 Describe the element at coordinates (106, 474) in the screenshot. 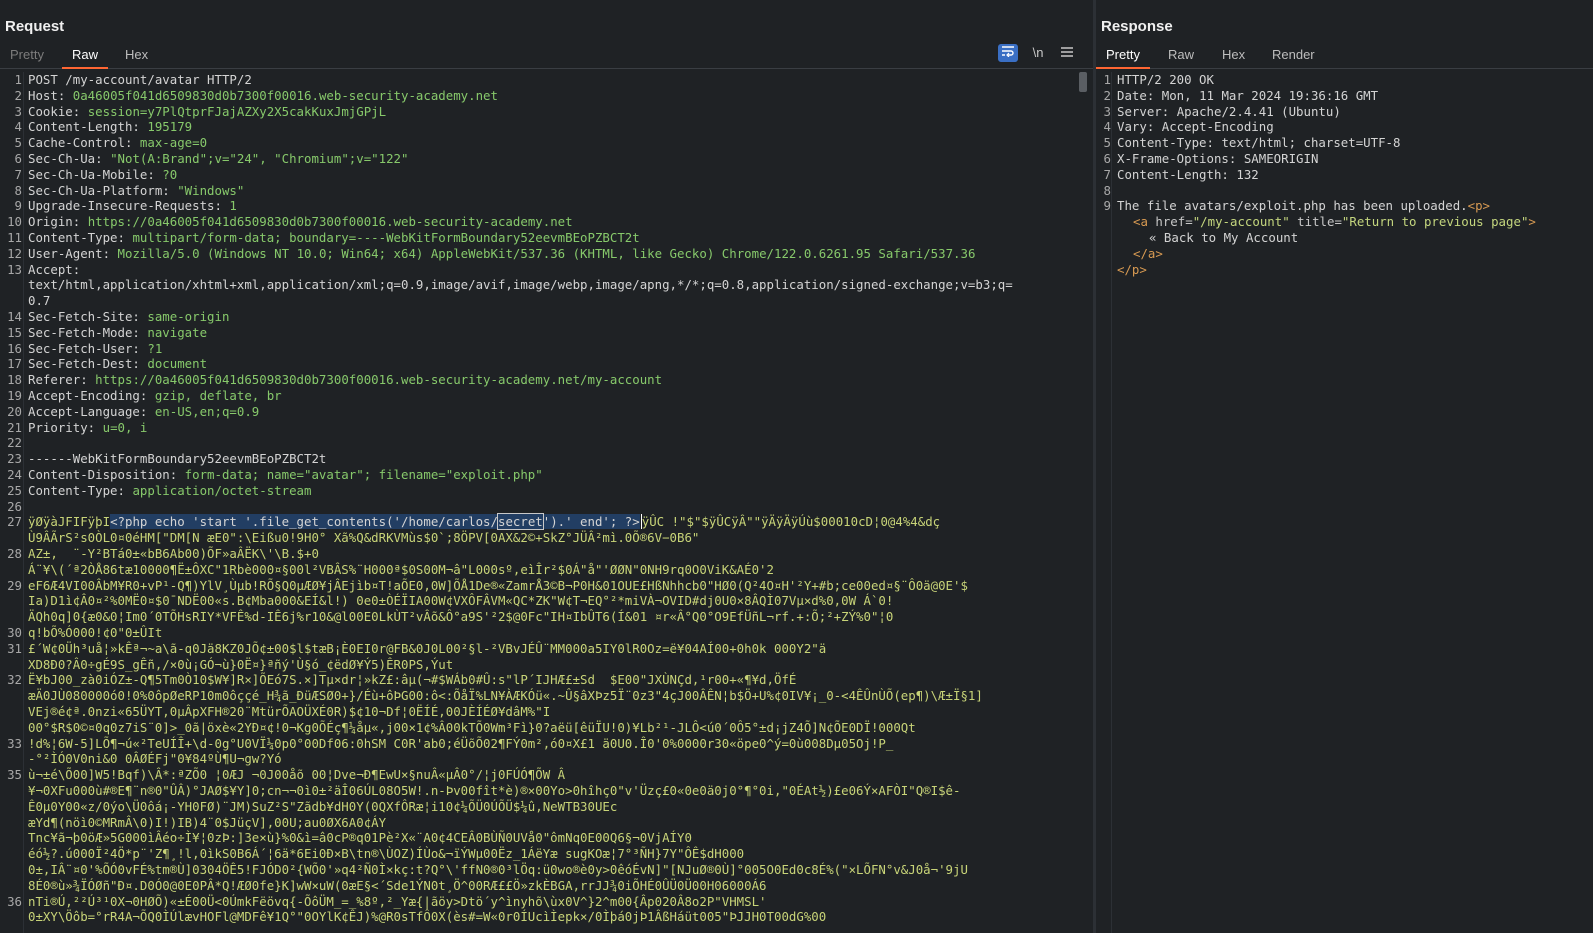

I see `header-name: Content-Disposition:` at that location.